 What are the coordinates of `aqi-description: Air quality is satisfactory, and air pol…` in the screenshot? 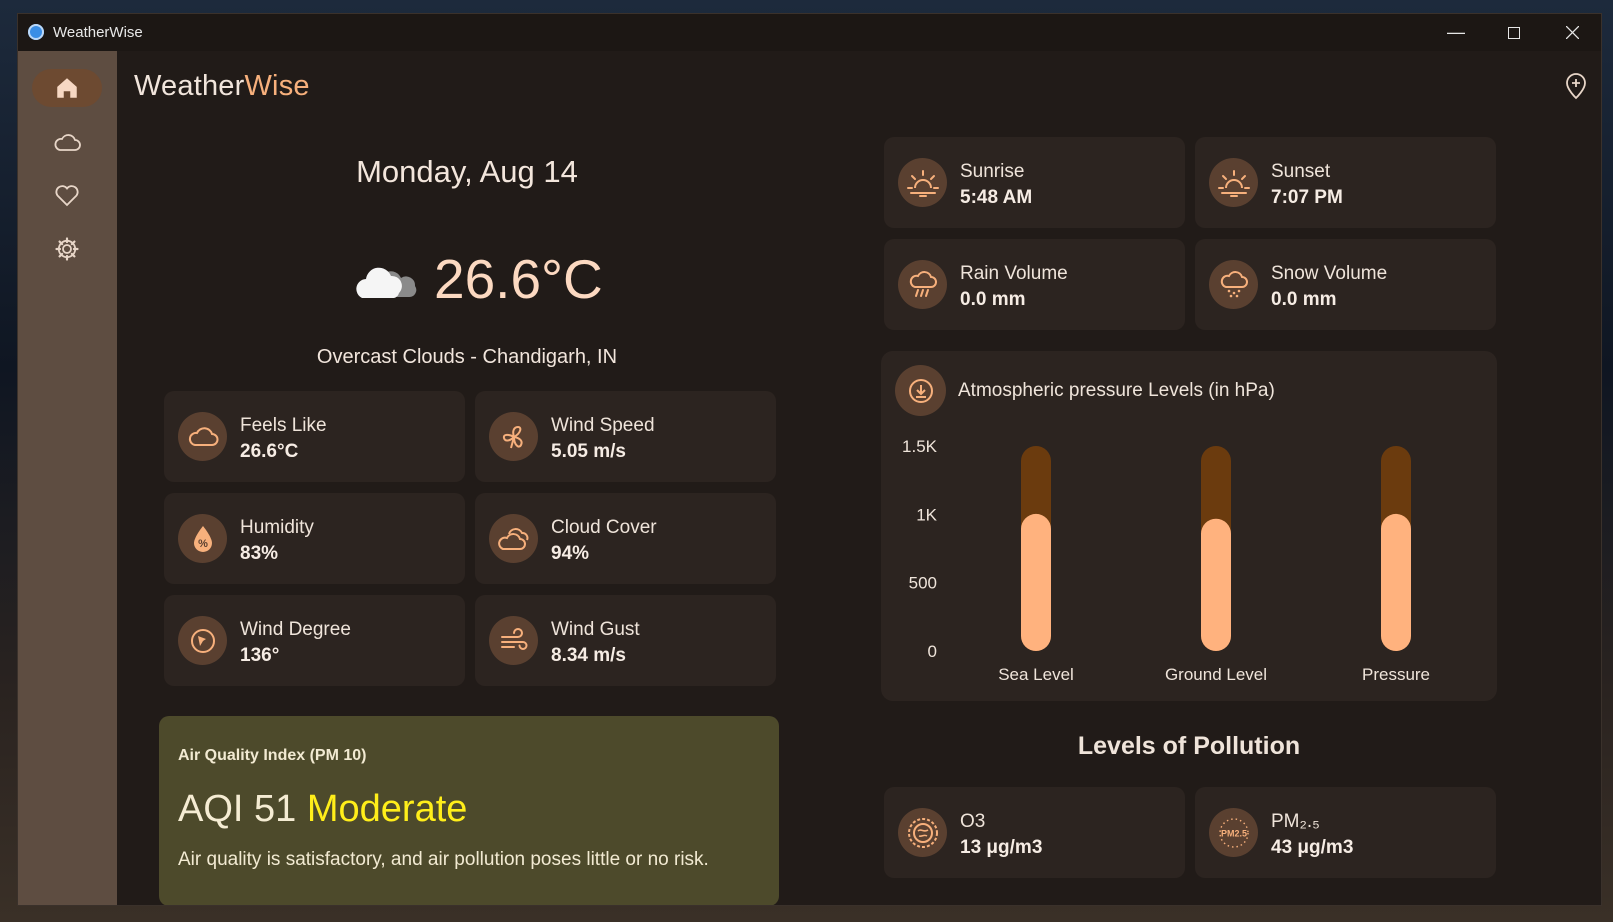 It's located at (443, 859).